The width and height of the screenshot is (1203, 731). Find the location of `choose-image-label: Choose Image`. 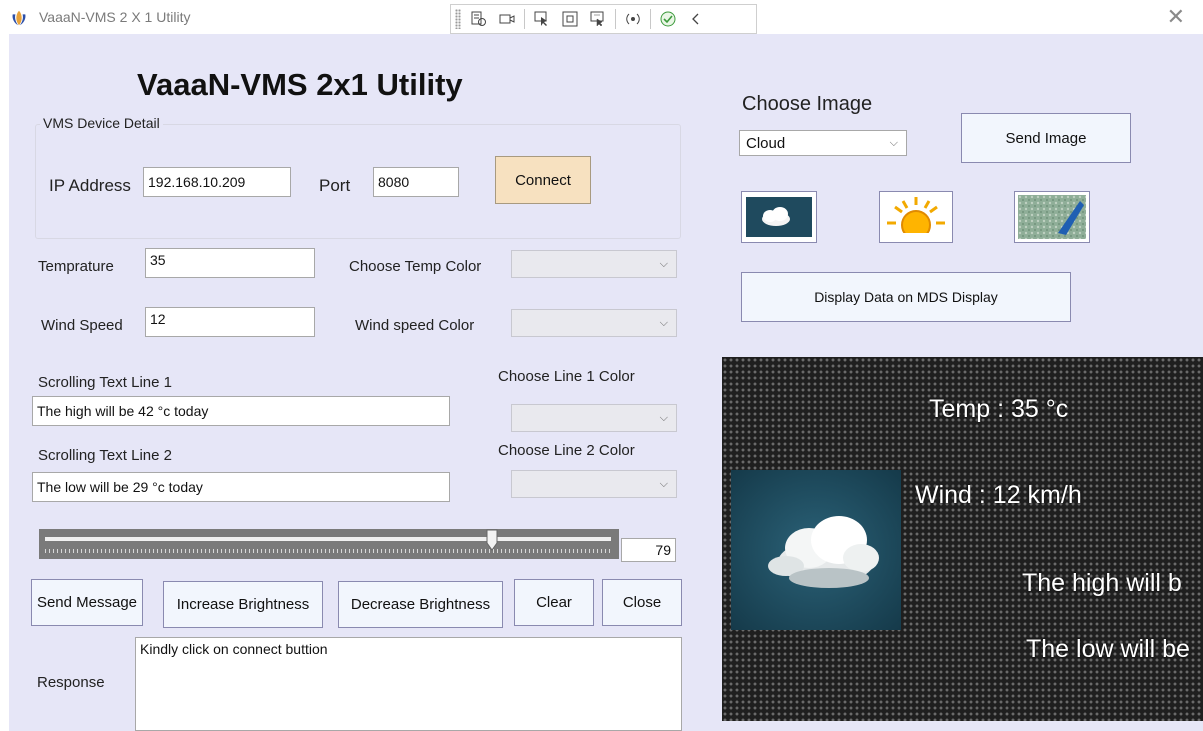

choose-image-label: Choose Image is located at coordinates (807, 104).